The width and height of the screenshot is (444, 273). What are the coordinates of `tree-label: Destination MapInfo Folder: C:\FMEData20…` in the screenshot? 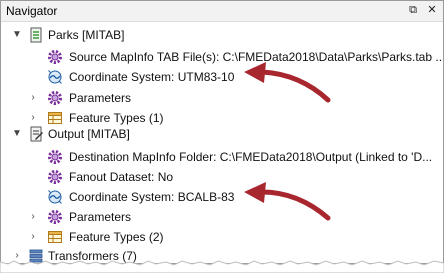 It's located at (251, 157).